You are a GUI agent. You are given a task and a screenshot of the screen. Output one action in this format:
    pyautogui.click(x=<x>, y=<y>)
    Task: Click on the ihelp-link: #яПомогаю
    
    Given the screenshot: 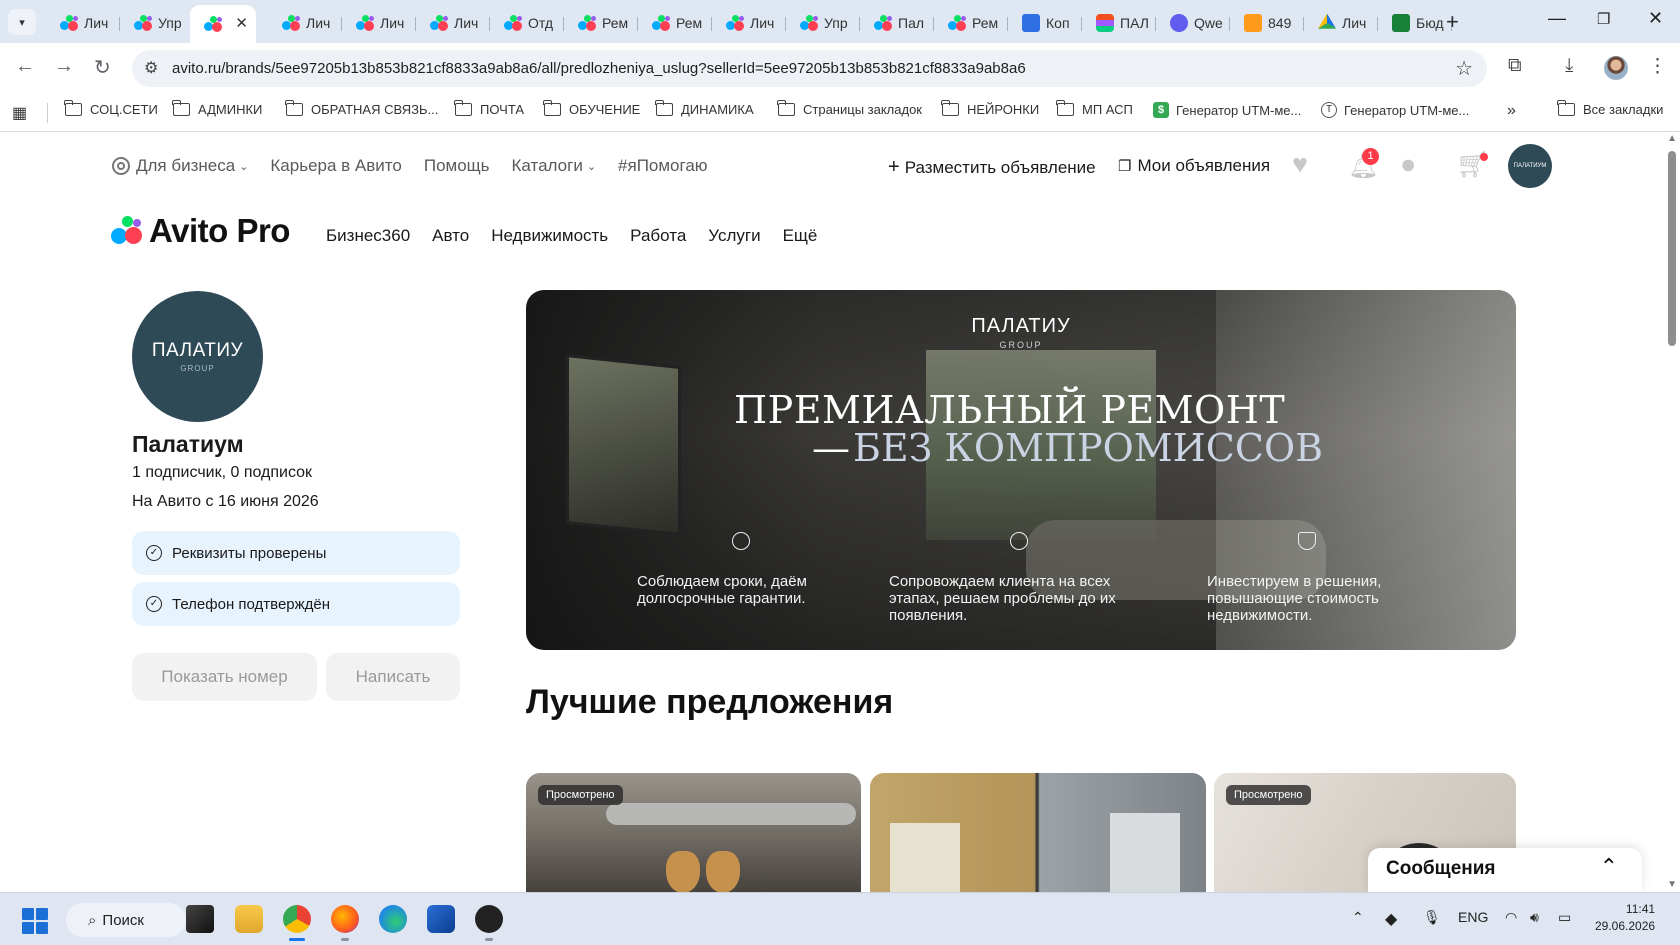 What is the action you would take?
    pyautogui.click(x=663, y=166)
    